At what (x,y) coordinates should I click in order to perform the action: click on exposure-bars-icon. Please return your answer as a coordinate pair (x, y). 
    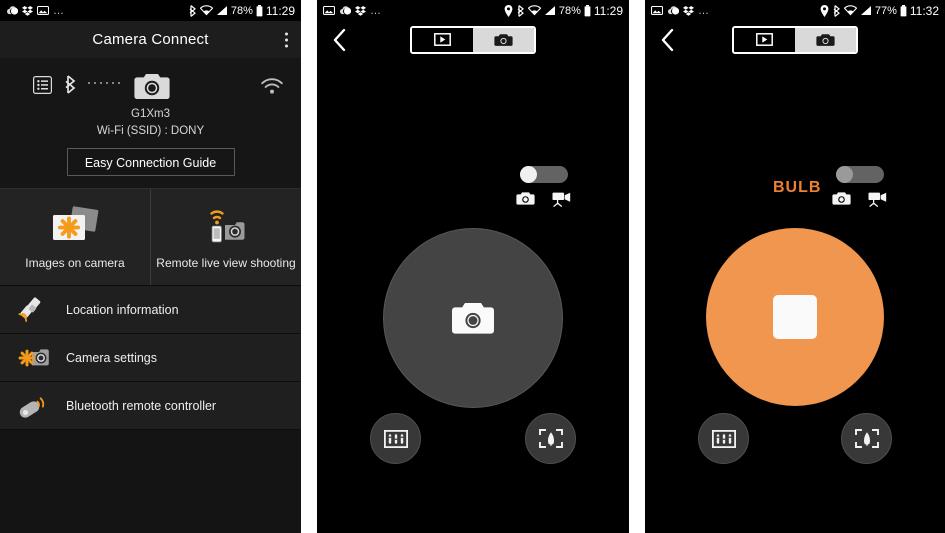
    Looking at the image, I should click on (723, 438).